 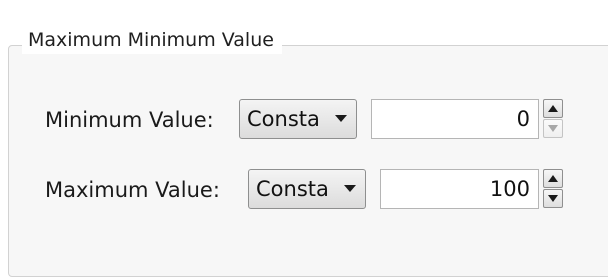 I want to click on maximum-value-type-dropdown: Consta, so click(x=307, y=189).